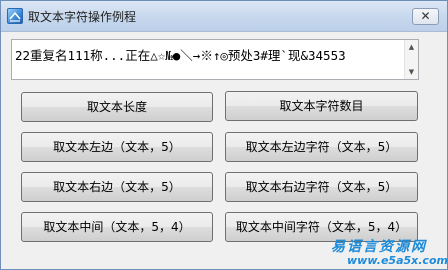 This screenshot has height=270, width=448. Describe the element at coordinates (379, 247) in the screenshot. I see `watermark-cn: 易语言资源网` at that location.